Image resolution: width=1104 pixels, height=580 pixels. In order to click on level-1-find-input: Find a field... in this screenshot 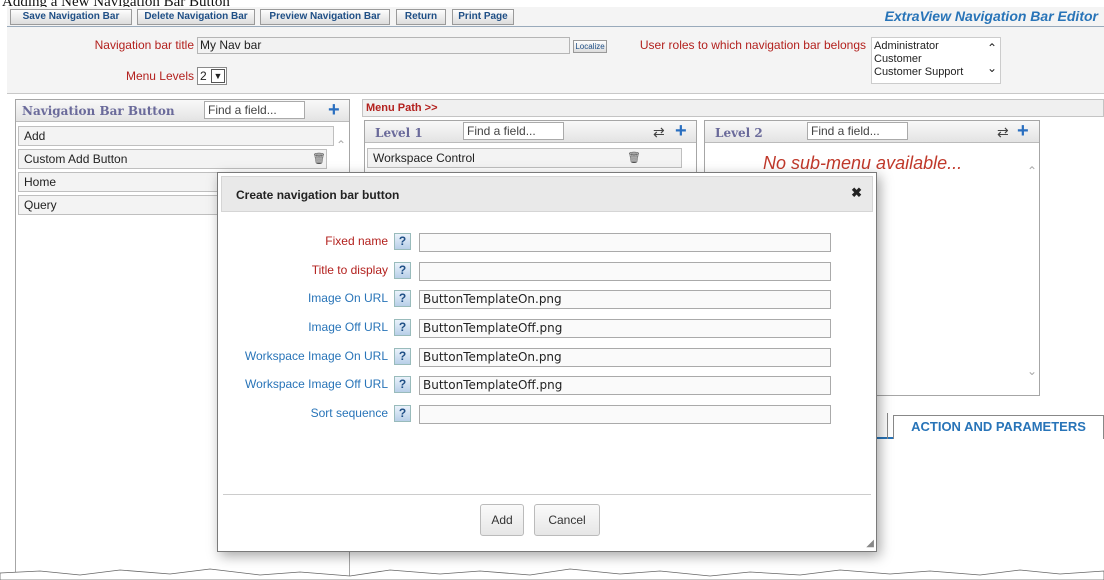, I will do `click(513, 131)`.